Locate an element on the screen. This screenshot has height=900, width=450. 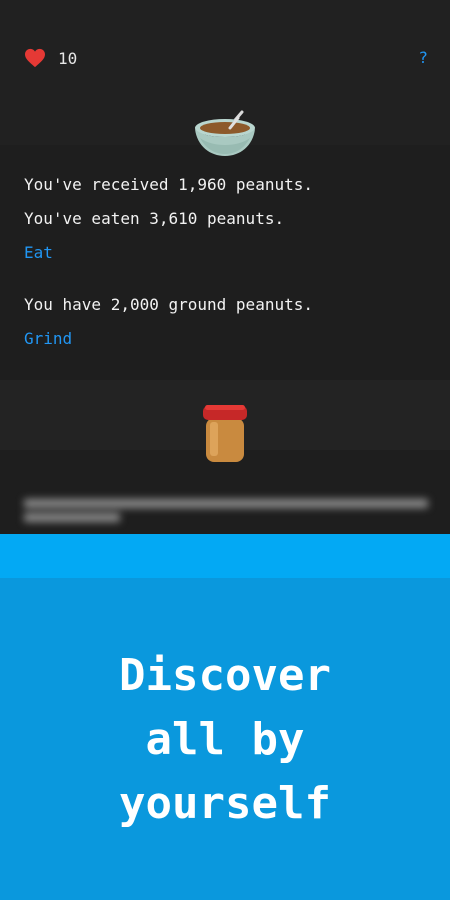
promo-line-2: all by is located at coordinates (225, 739).